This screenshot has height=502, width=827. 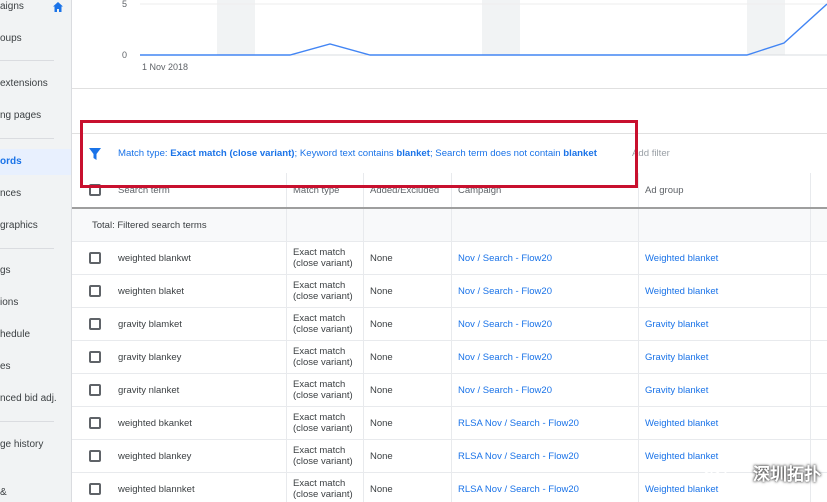 What do you see at coordinates (95, 190) in the screenshot?
I see `select-all-checkbox` at bounding box center [95, 190].